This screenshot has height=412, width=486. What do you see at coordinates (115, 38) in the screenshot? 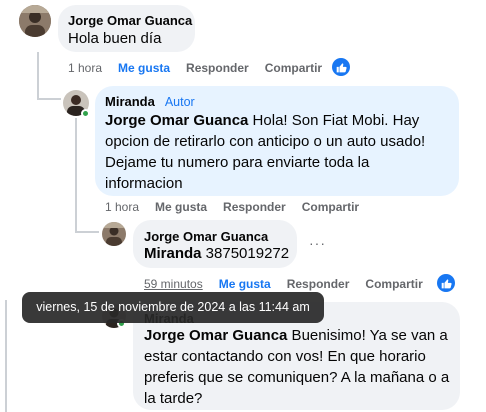
I see `comment-text: Hola buen día` at bounding box center [115, 38].